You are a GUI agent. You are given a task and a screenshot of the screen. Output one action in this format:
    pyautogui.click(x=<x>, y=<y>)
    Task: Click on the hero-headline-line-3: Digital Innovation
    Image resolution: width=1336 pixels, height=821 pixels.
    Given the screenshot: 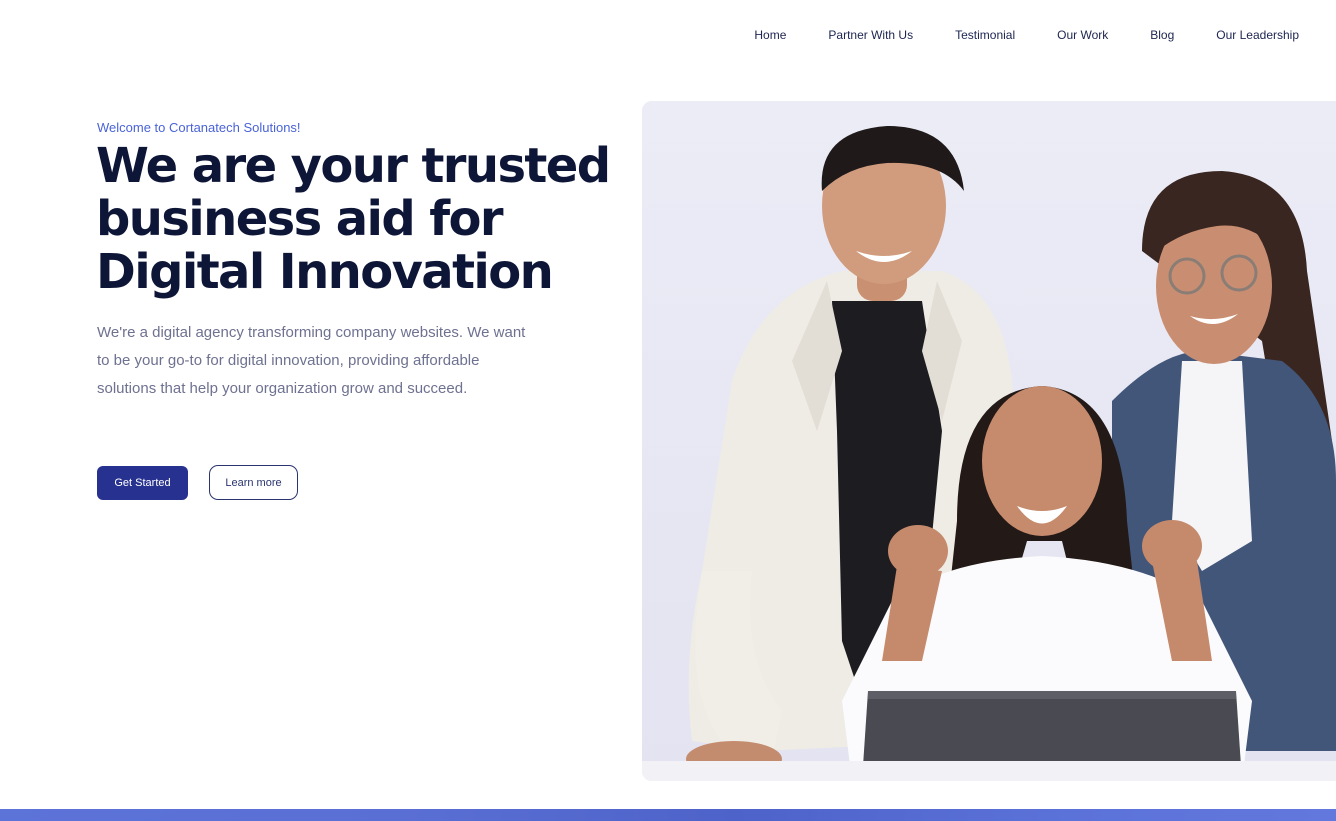 What is the action you would take?
    pyautogui.click(x=325, y=272)
    